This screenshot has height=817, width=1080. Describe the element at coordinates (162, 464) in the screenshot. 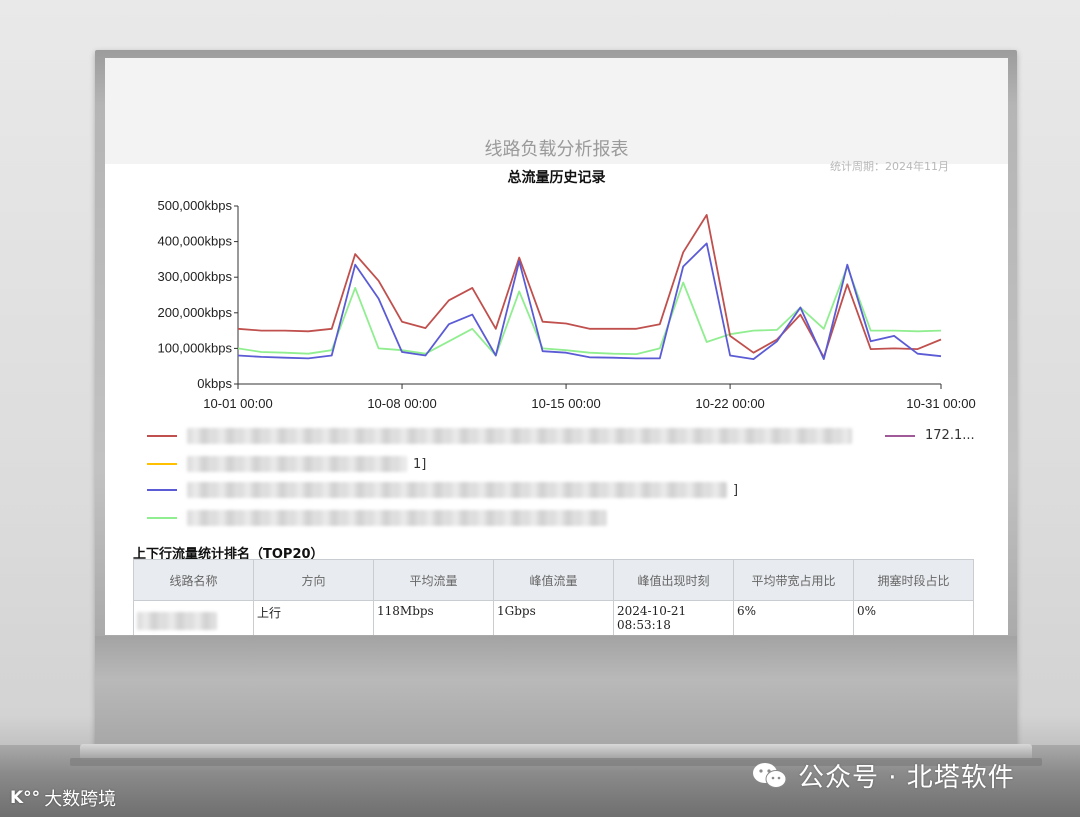

I see `legend-line-yellow` at that location.